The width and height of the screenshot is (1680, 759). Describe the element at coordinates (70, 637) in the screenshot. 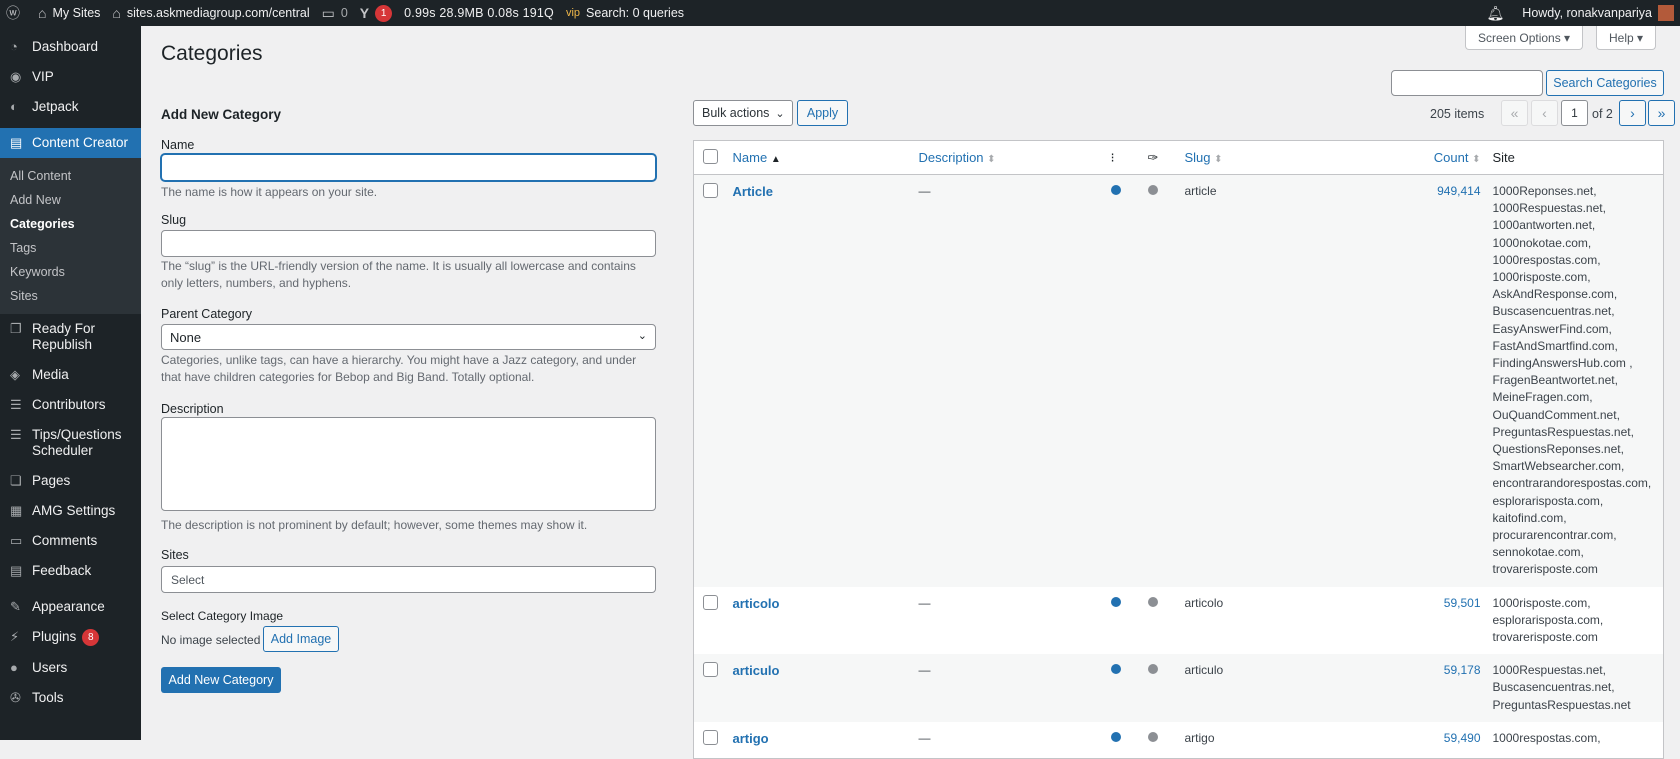

I see `sidebar-item-plugins: ⚡︎ Plugins 8` at that location.